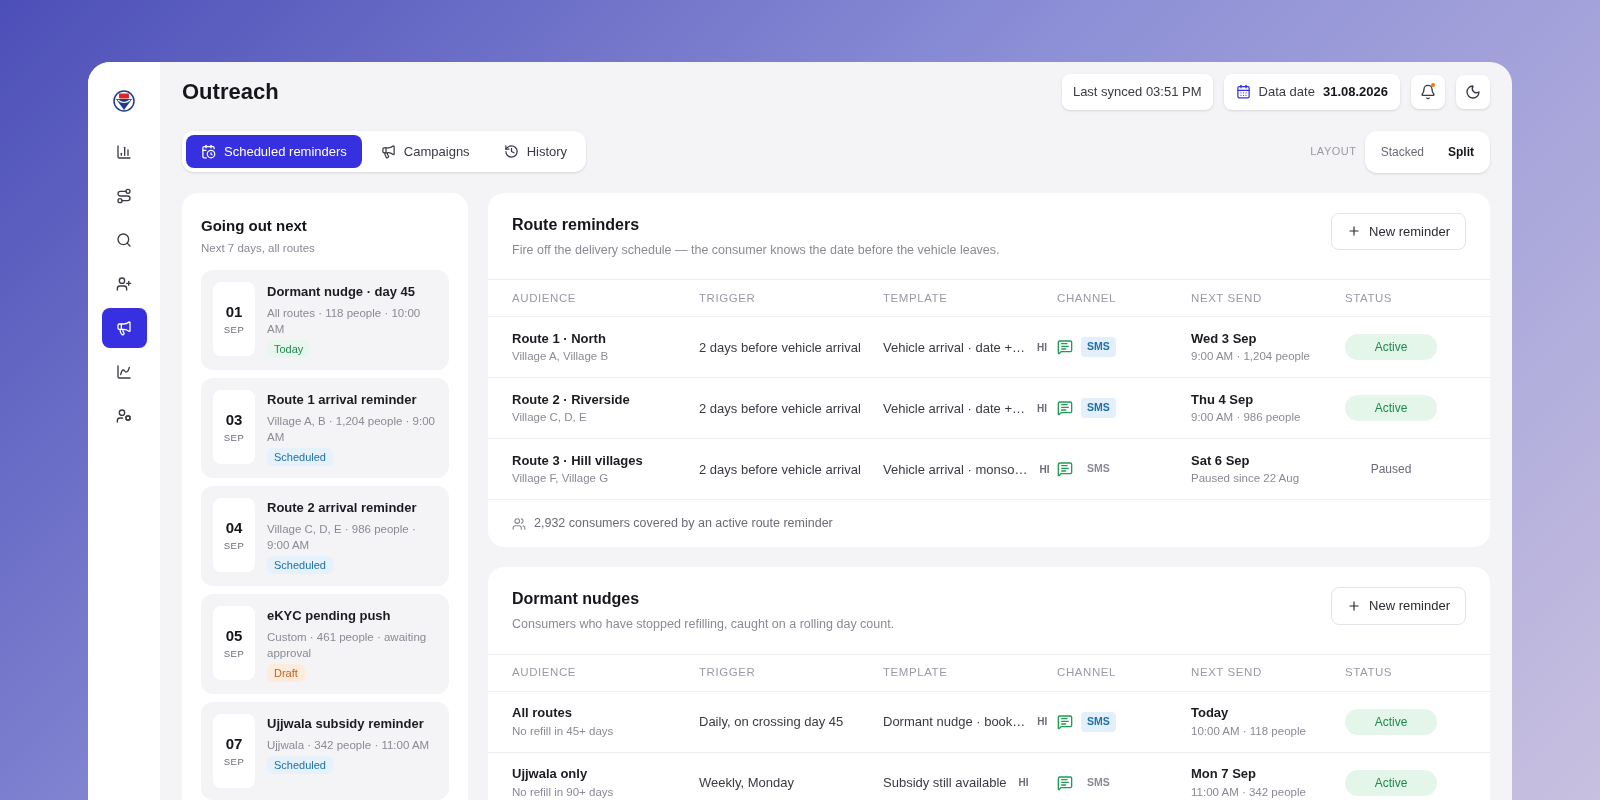  I want to click on schedule-detail: Village A, B · 1,204 people · 9:00 AM, so click(351, 429).